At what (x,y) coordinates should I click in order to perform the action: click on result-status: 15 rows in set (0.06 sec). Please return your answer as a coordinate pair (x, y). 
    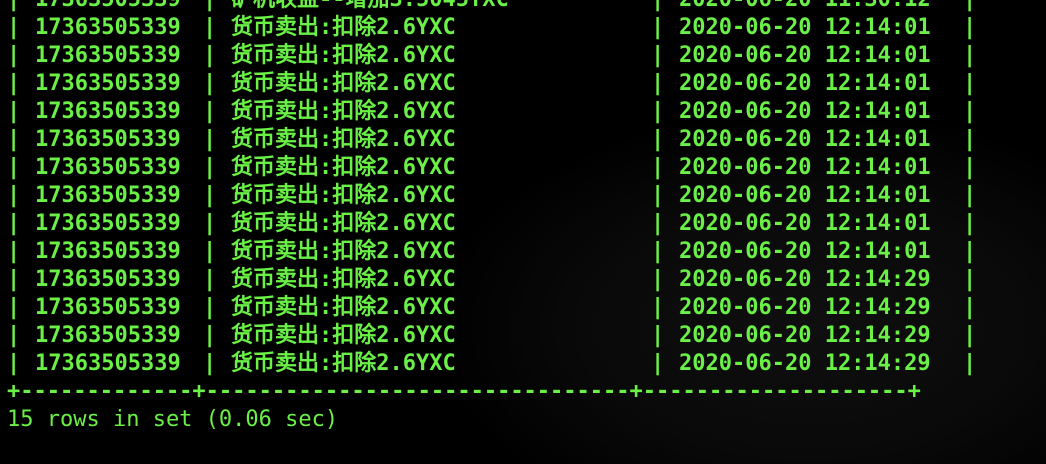
    Looking at the image, I should click on (173, 419).